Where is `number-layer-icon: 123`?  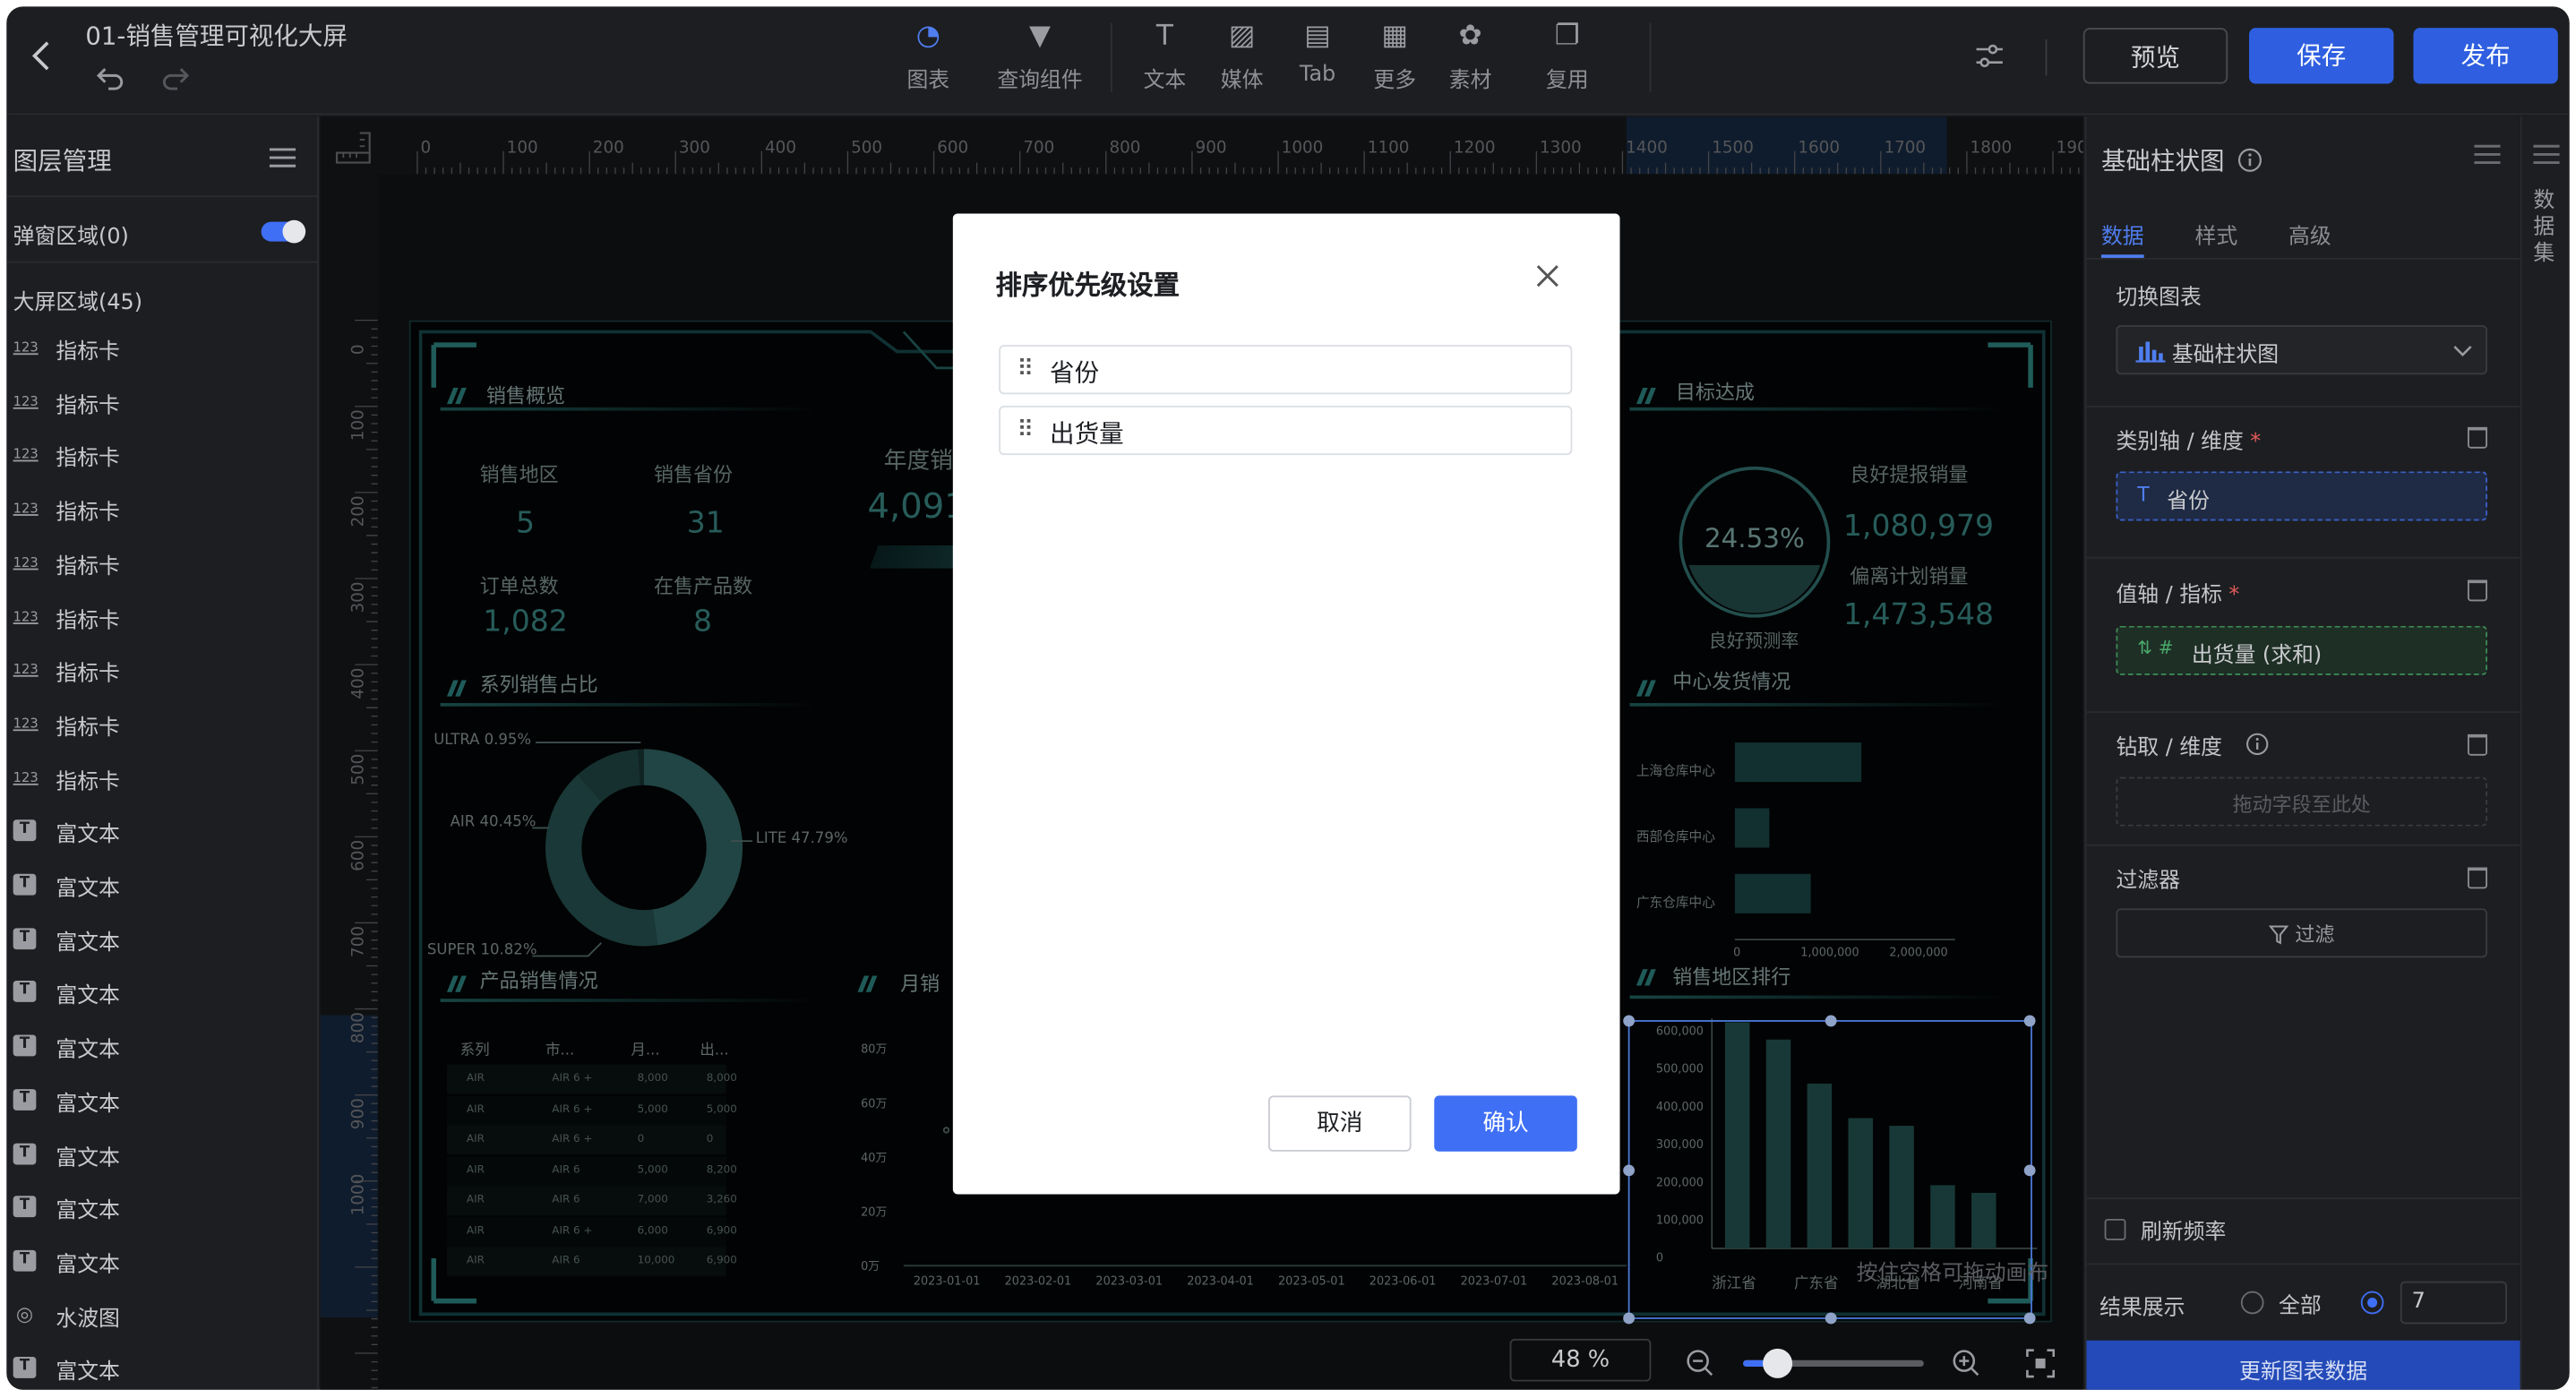 number-layer-icon: 123 is located at coordinates (26, 347).